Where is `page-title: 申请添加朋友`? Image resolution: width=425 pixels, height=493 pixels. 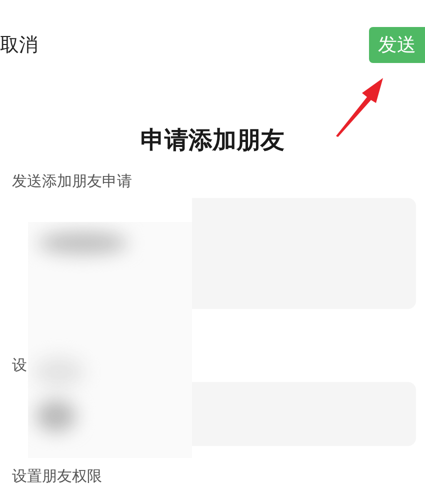 page-title: 申请添加朋友 is located at coordinates (213, 140).